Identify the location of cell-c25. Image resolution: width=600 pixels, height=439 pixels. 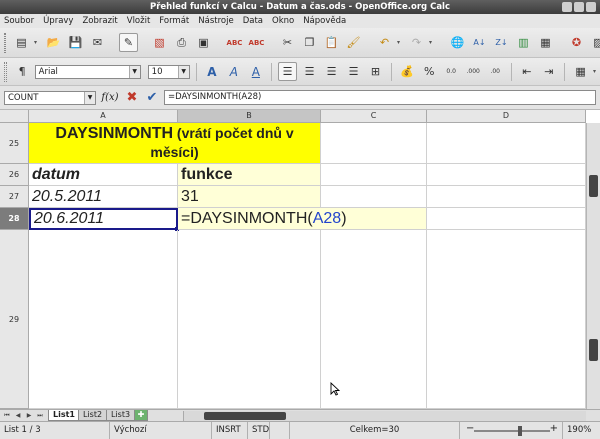
(374, 143).